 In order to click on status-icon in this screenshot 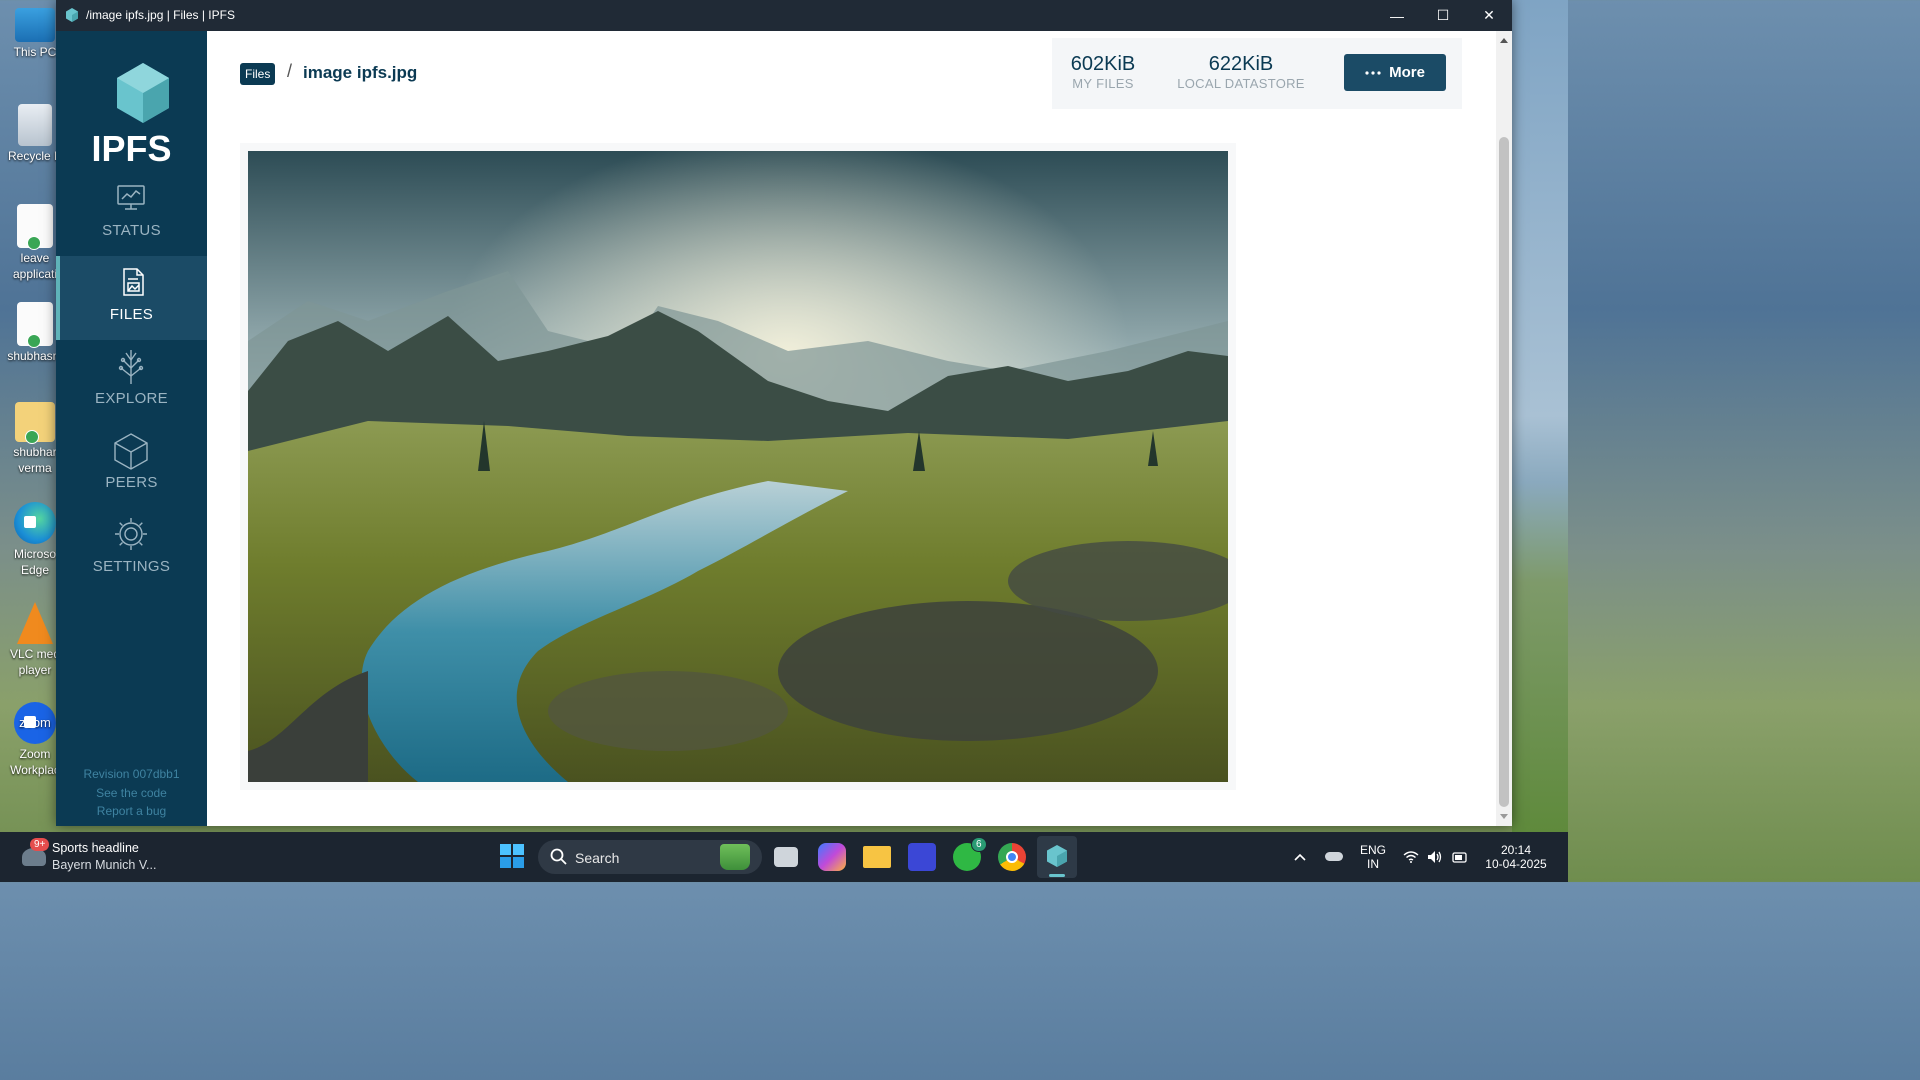, I will do `click(131, 197)`.